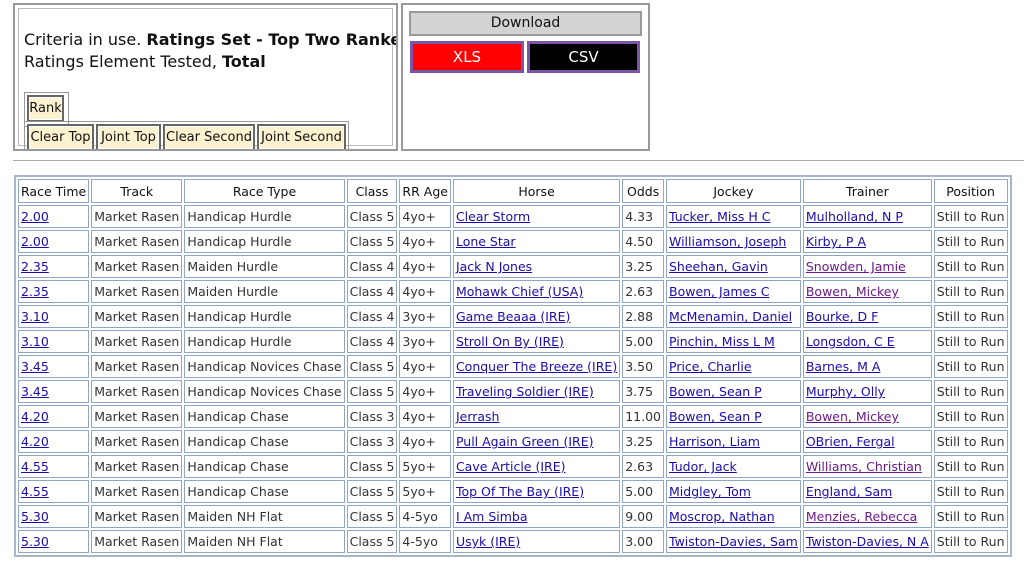  Describe the element at coordinates (536, 191) in the screenshot. I see `col-header-horse: Horse` at that location.